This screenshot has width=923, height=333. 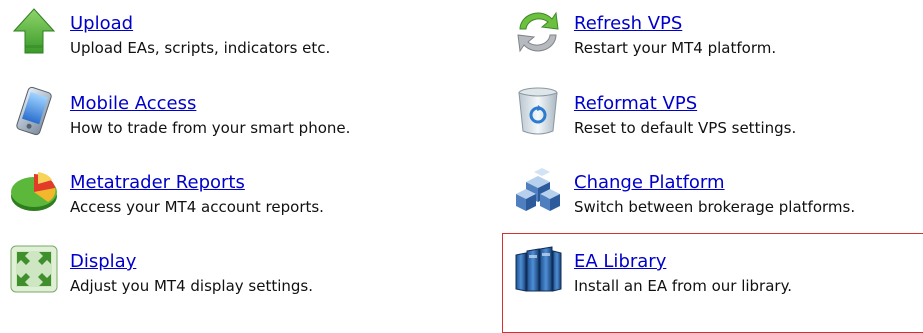 What do you see at coordinates (685, 128) in the screenshot?
I see `reformat-vps-description: Reset to default VPS settings.` at bounding box center [685, 128].